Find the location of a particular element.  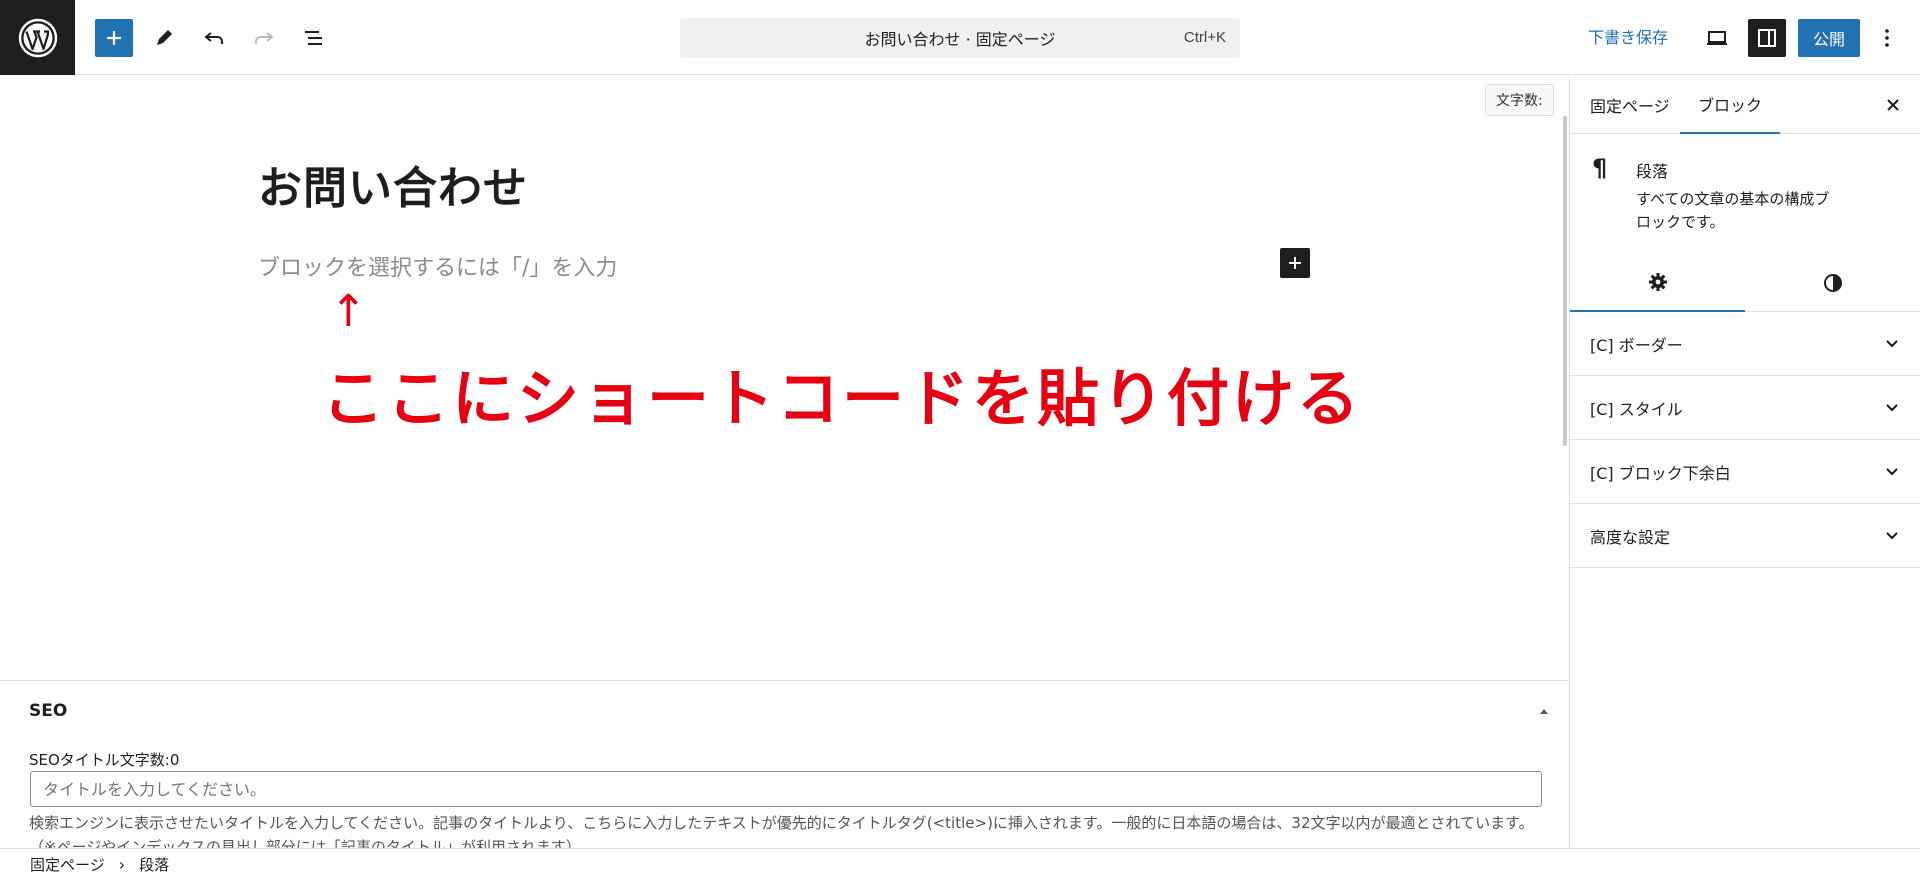

redo-button is located at coordinates (264, 38).